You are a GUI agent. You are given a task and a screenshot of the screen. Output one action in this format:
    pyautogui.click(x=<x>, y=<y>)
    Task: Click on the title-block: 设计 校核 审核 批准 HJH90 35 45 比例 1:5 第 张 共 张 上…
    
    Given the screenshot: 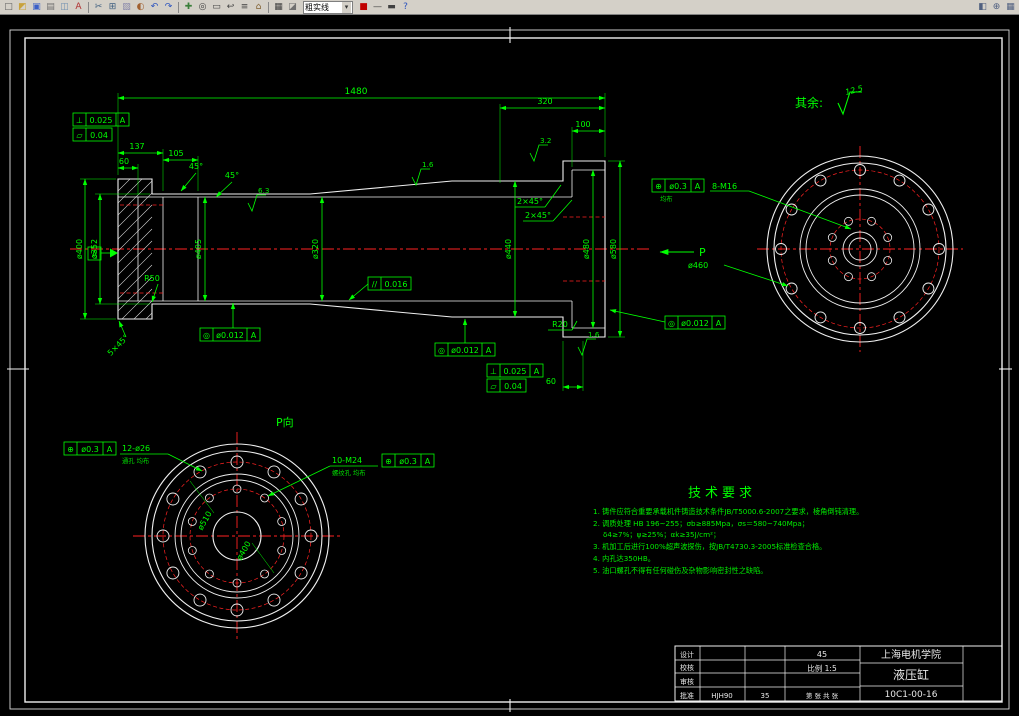 What is the action you would take?
    pyautogui.click(x=838, y=673)
    